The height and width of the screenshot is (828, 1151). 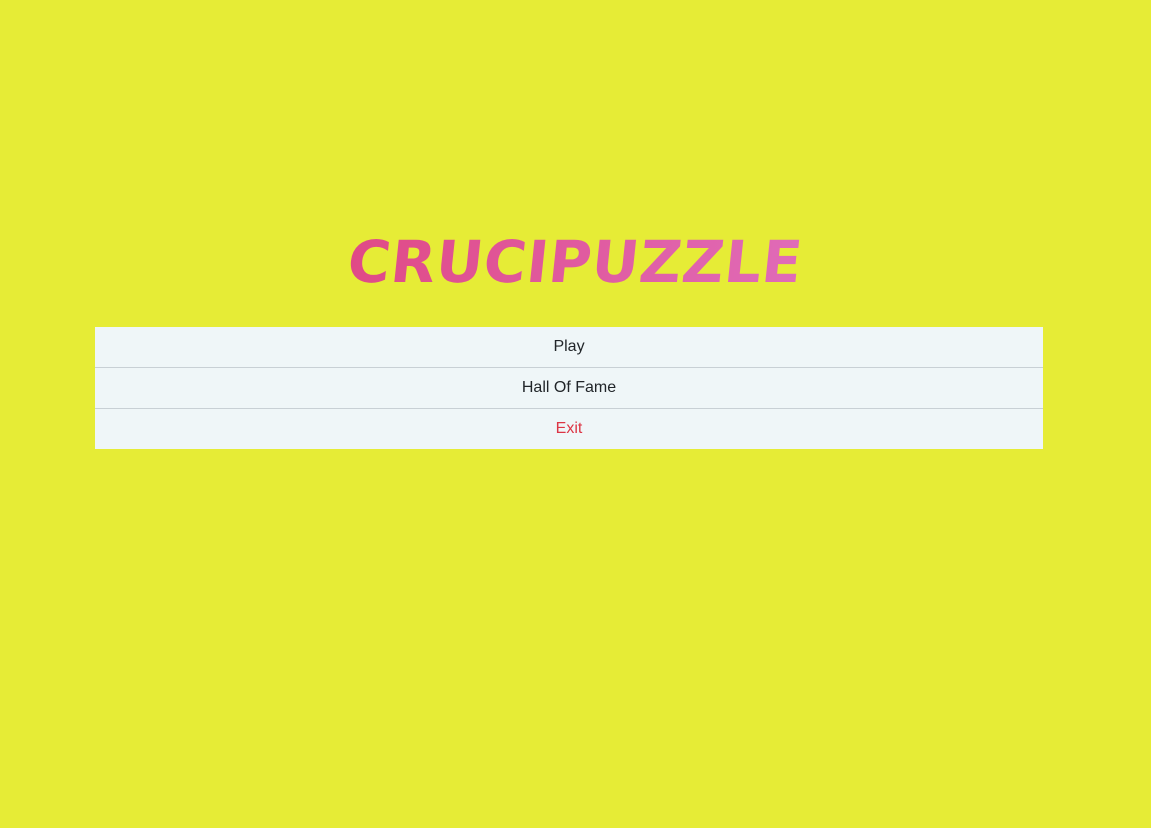 I want to click on main-menu: Play Hall Of Fame Exit, so click(x=569, y=388).